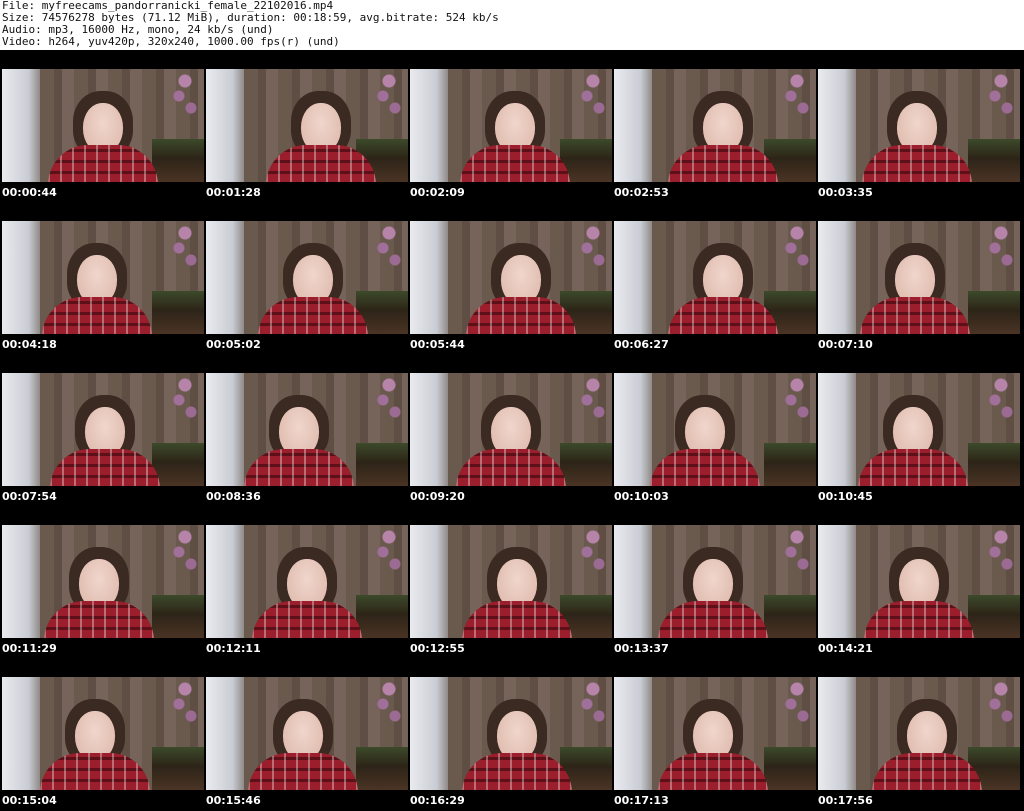 This screenshot has height=811, width=1024. What do you see at coordinates (437, 496) in the screenshot?
I see `thumbnail-timestamp: 00:09:20` at bounding box center [437, 496].